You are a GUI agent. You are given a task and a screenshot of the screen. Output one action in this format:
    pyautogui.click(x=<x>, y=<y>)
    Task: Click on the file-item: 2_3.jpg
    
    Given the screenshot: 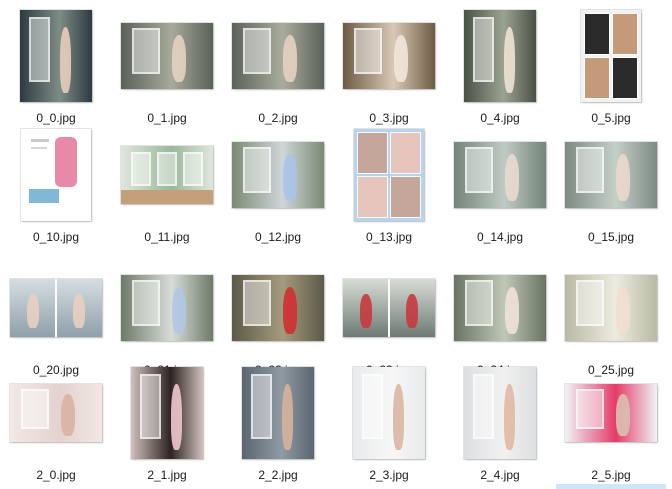 What is the action you would take?
    pyautogui.click(x=389, y=424)
    